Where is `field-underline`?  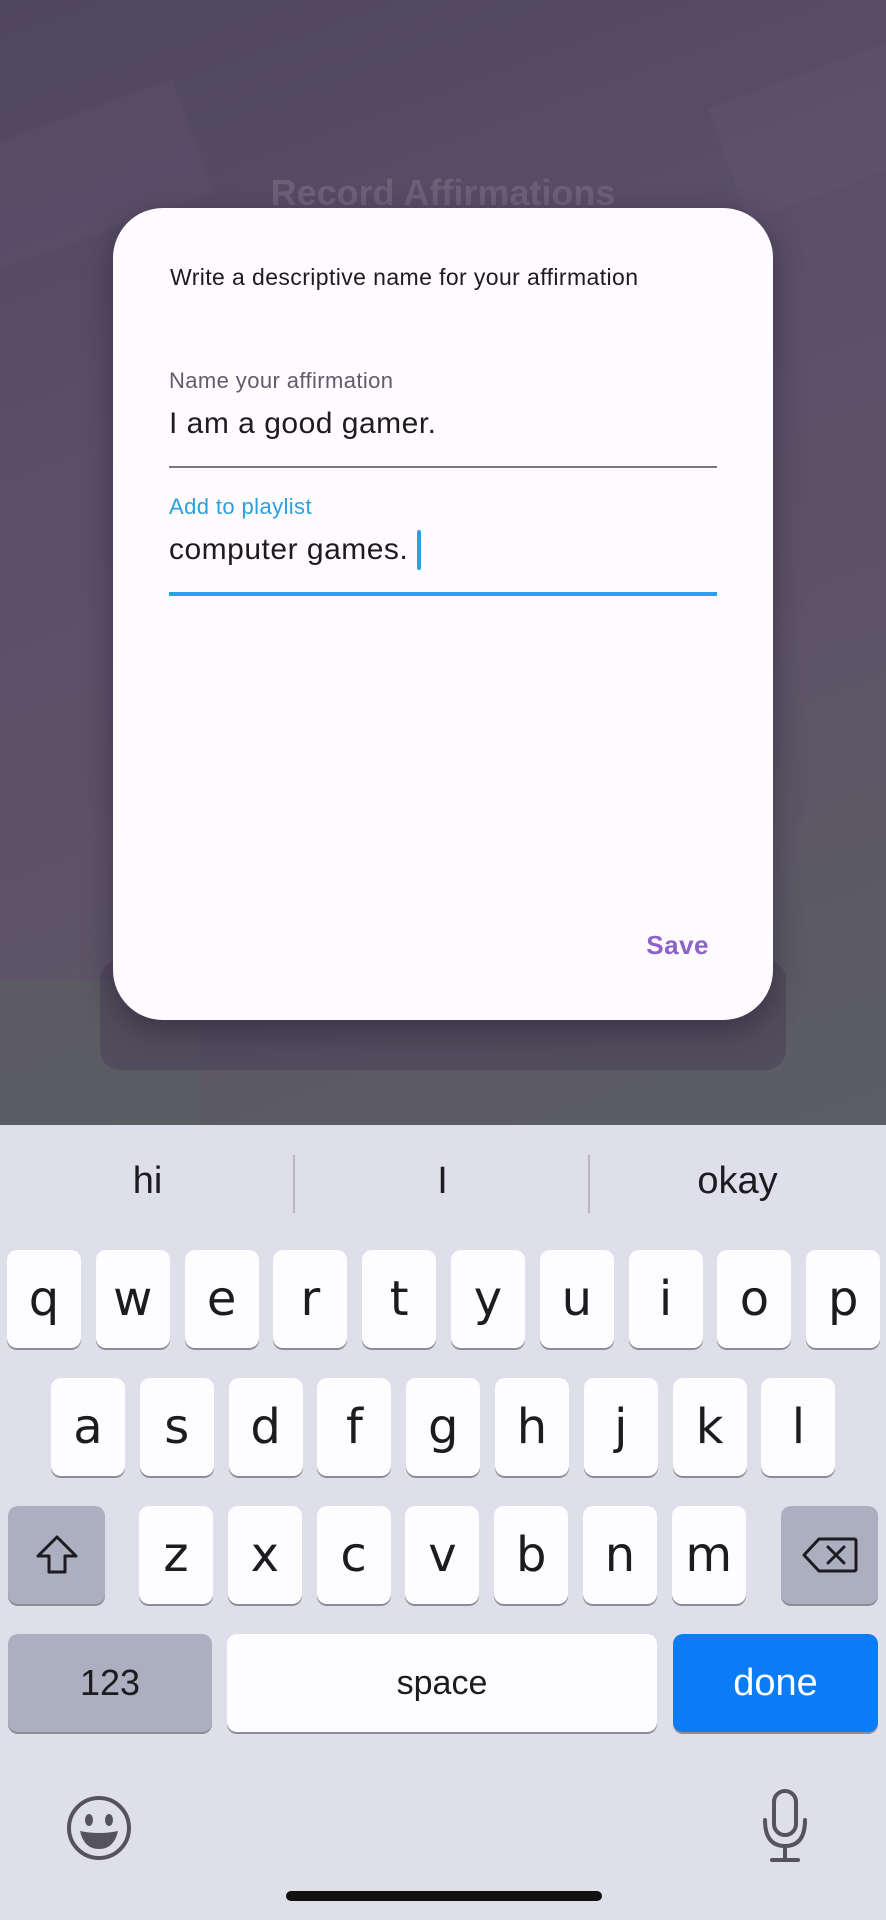 field-underline is located at coordinates (443, 467).